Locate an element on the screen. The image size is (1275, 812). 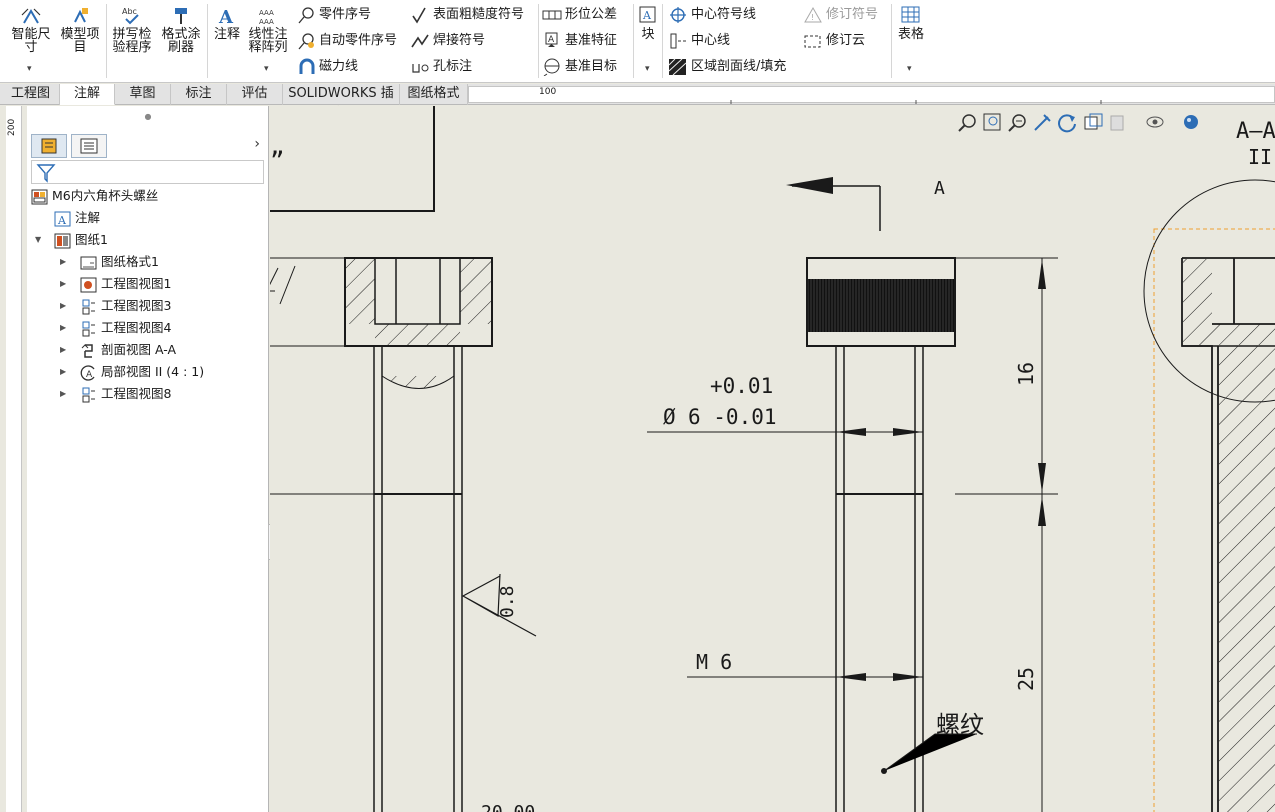
tab-markup: 标注 is located at coordinates (199, 94).